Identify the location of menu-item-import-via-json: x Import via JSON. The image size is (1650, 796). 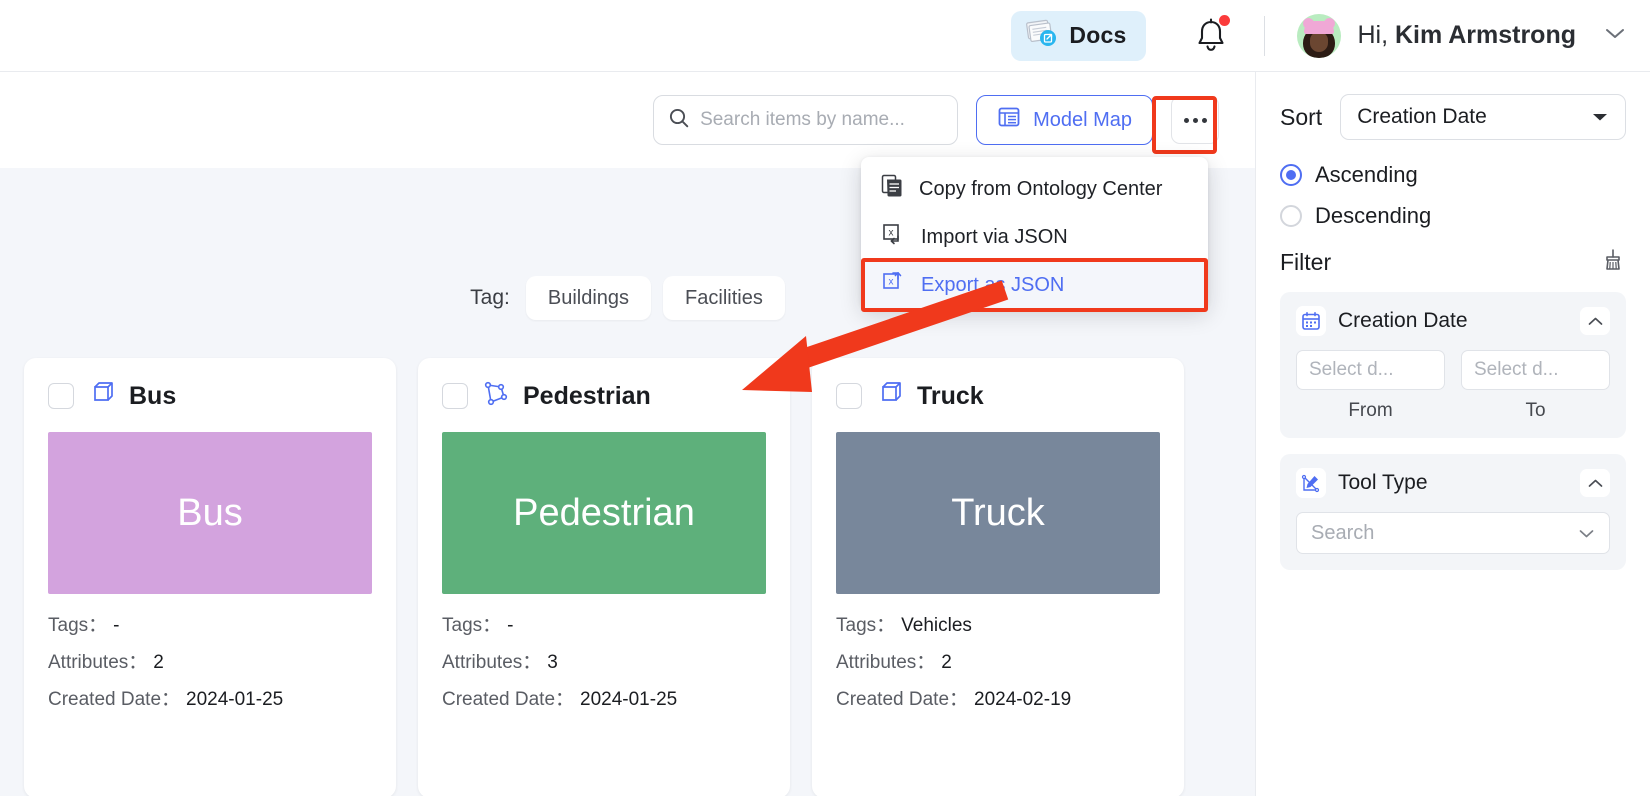
(1034, 237).